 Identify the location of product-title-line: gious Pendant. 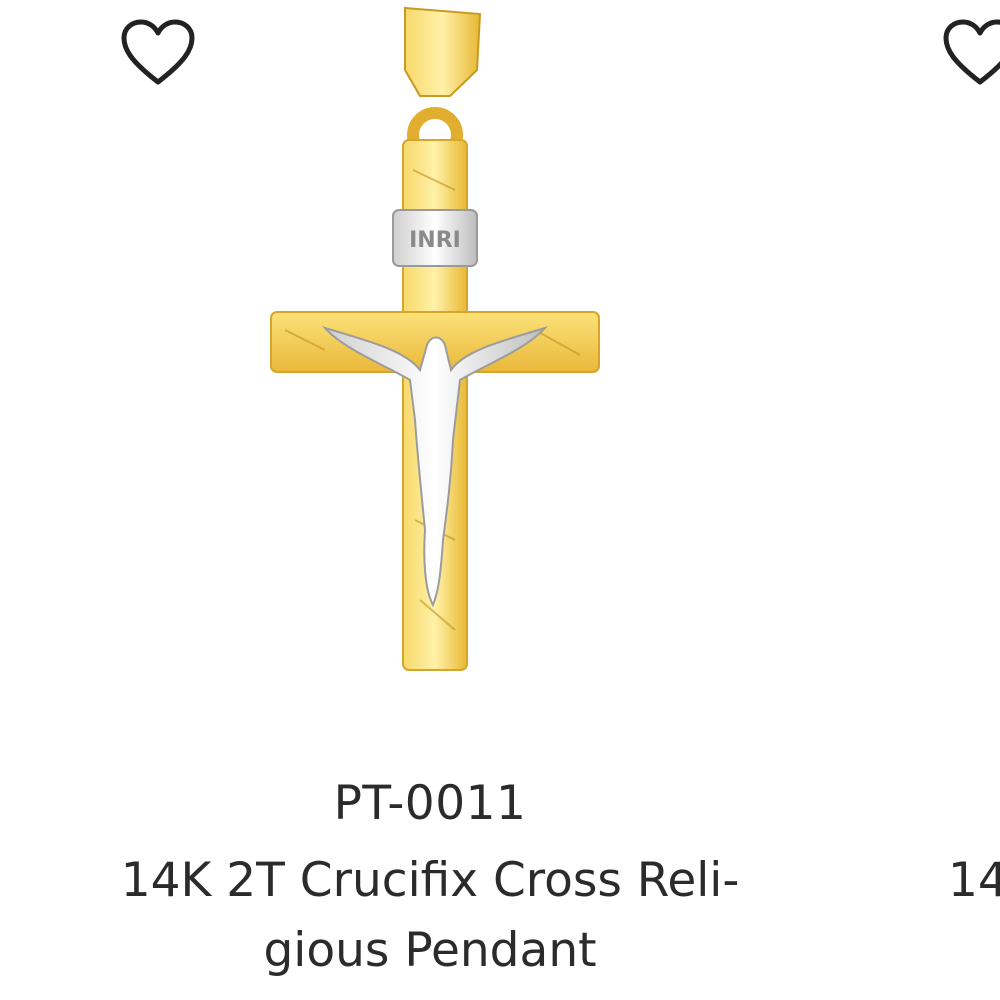
(430, 950).